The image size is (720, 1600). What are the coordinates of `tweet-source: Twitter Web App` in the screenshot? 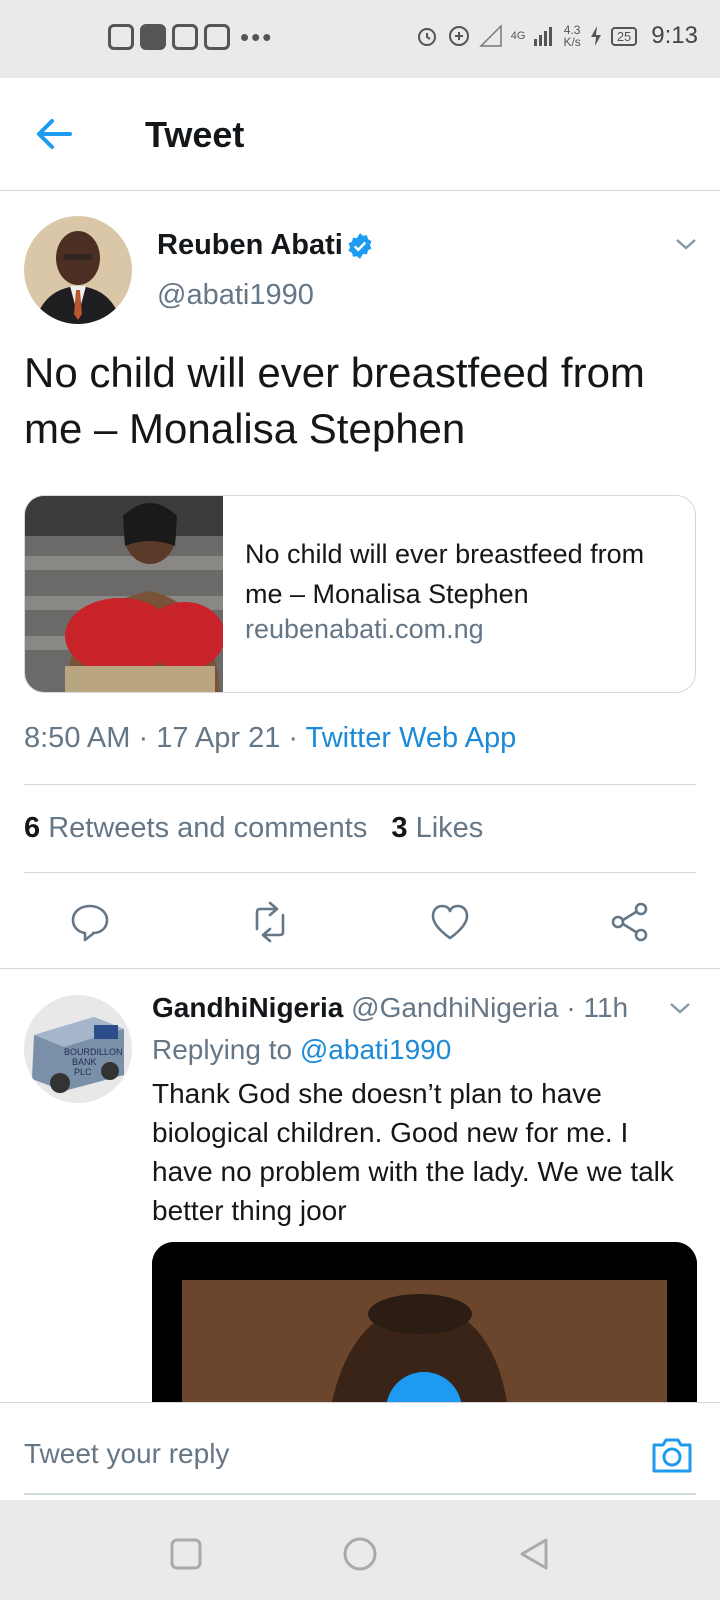 It's located at (411, 738).